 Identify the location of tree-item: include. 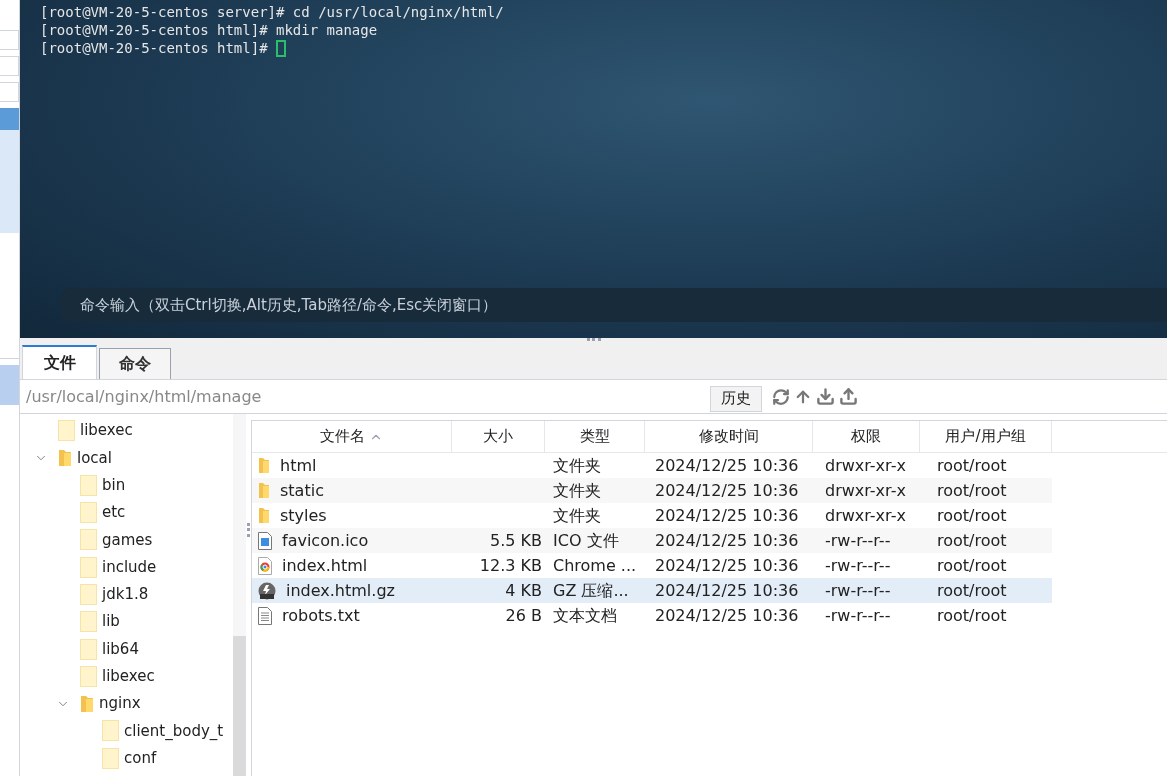
(129, 567).